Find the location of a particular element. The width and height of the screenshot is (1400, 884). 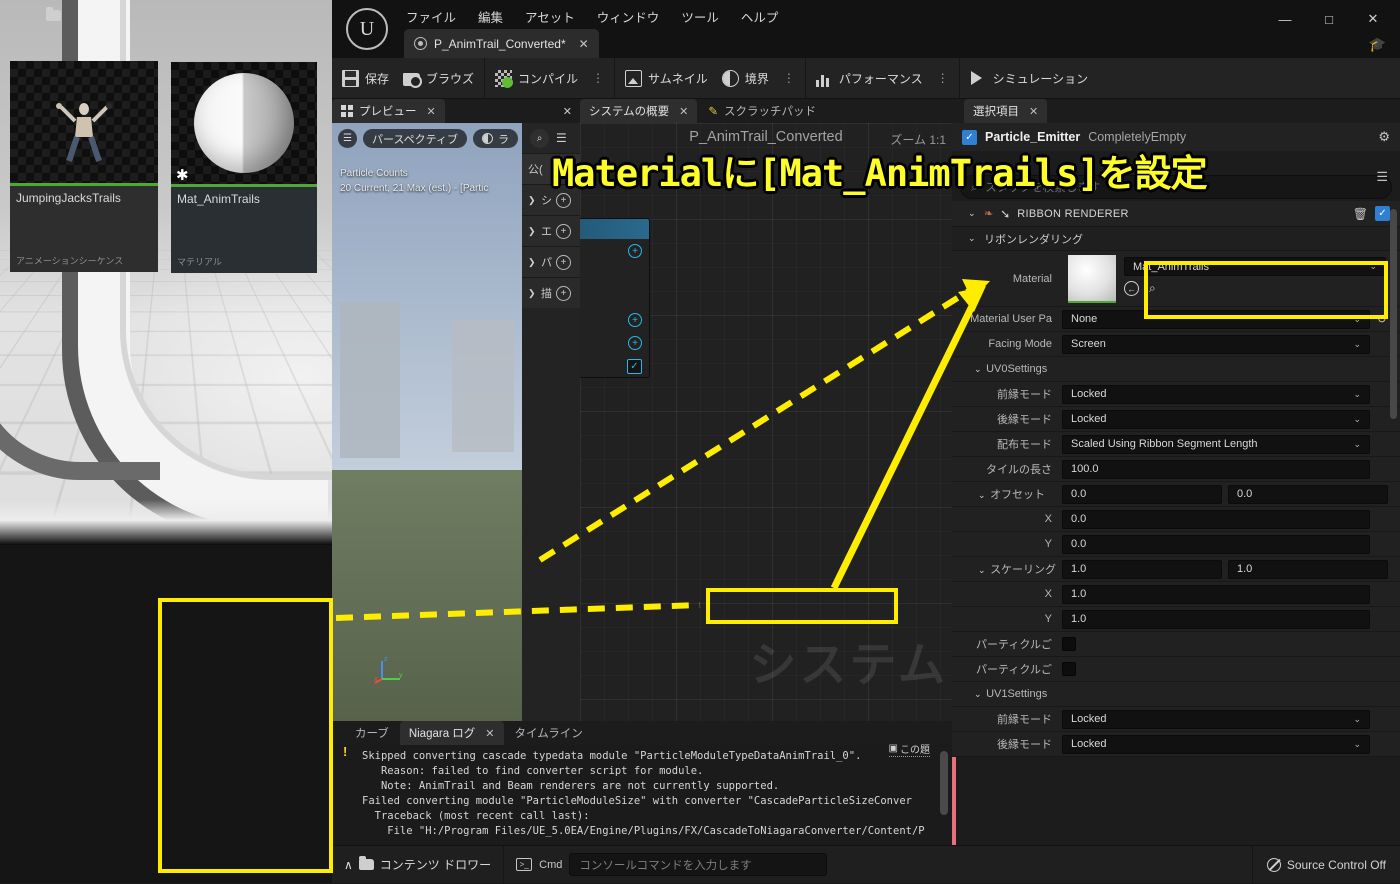

material-user-param-dropdown: None ⌄ is located at coordinates (1216, 319).